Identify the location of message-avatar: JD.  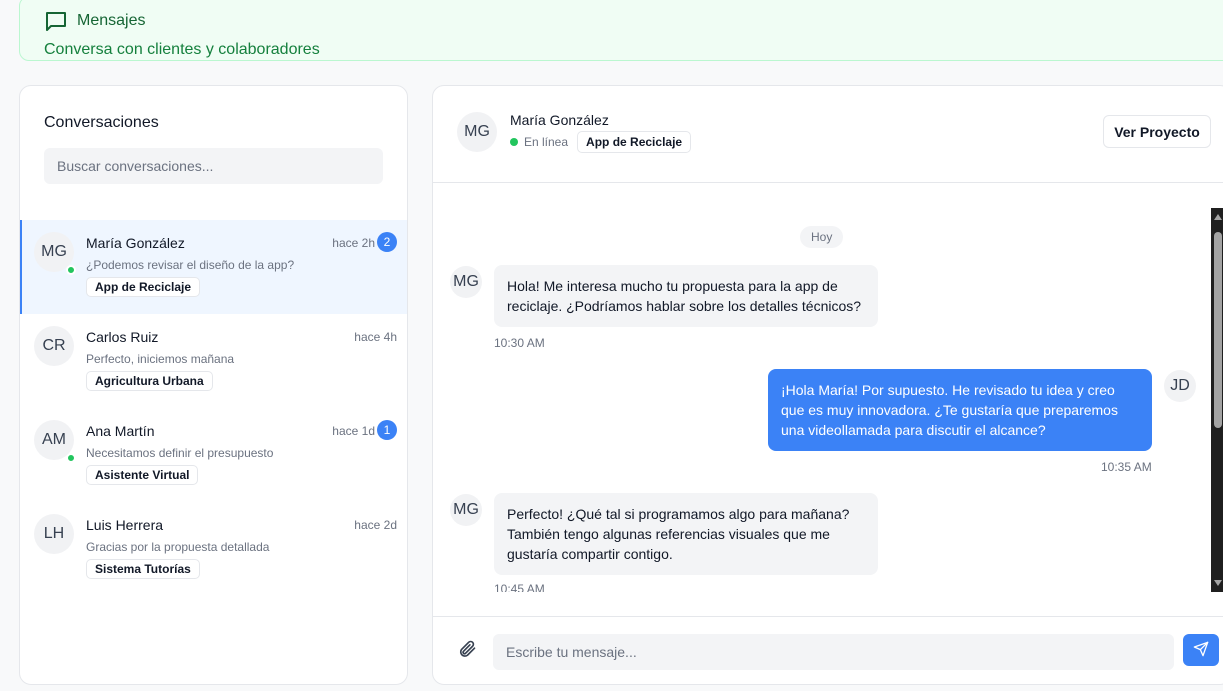
(1180, 386).